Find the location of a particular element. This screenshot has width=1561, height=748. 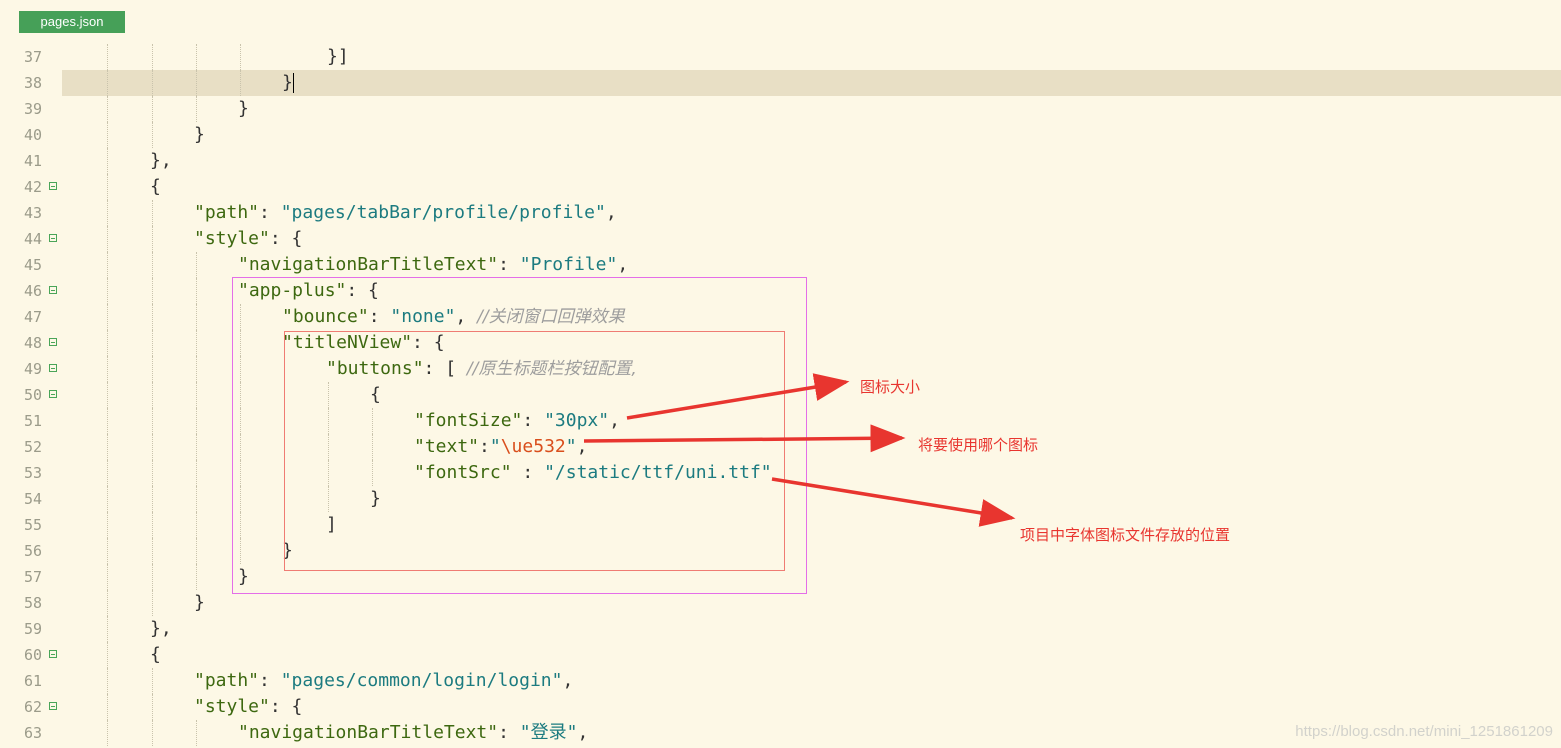

annotation-which-icon: 将要使用哪个图标 is located at coordinates (978, 445).